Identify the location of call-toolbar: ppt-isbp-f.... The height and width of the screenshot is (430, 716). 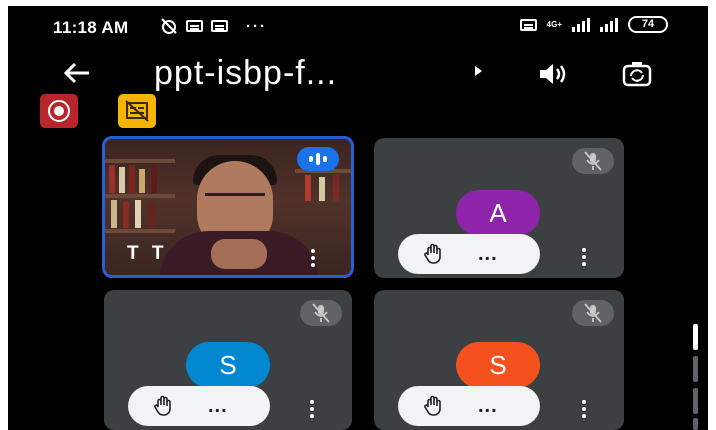
(358, 75).